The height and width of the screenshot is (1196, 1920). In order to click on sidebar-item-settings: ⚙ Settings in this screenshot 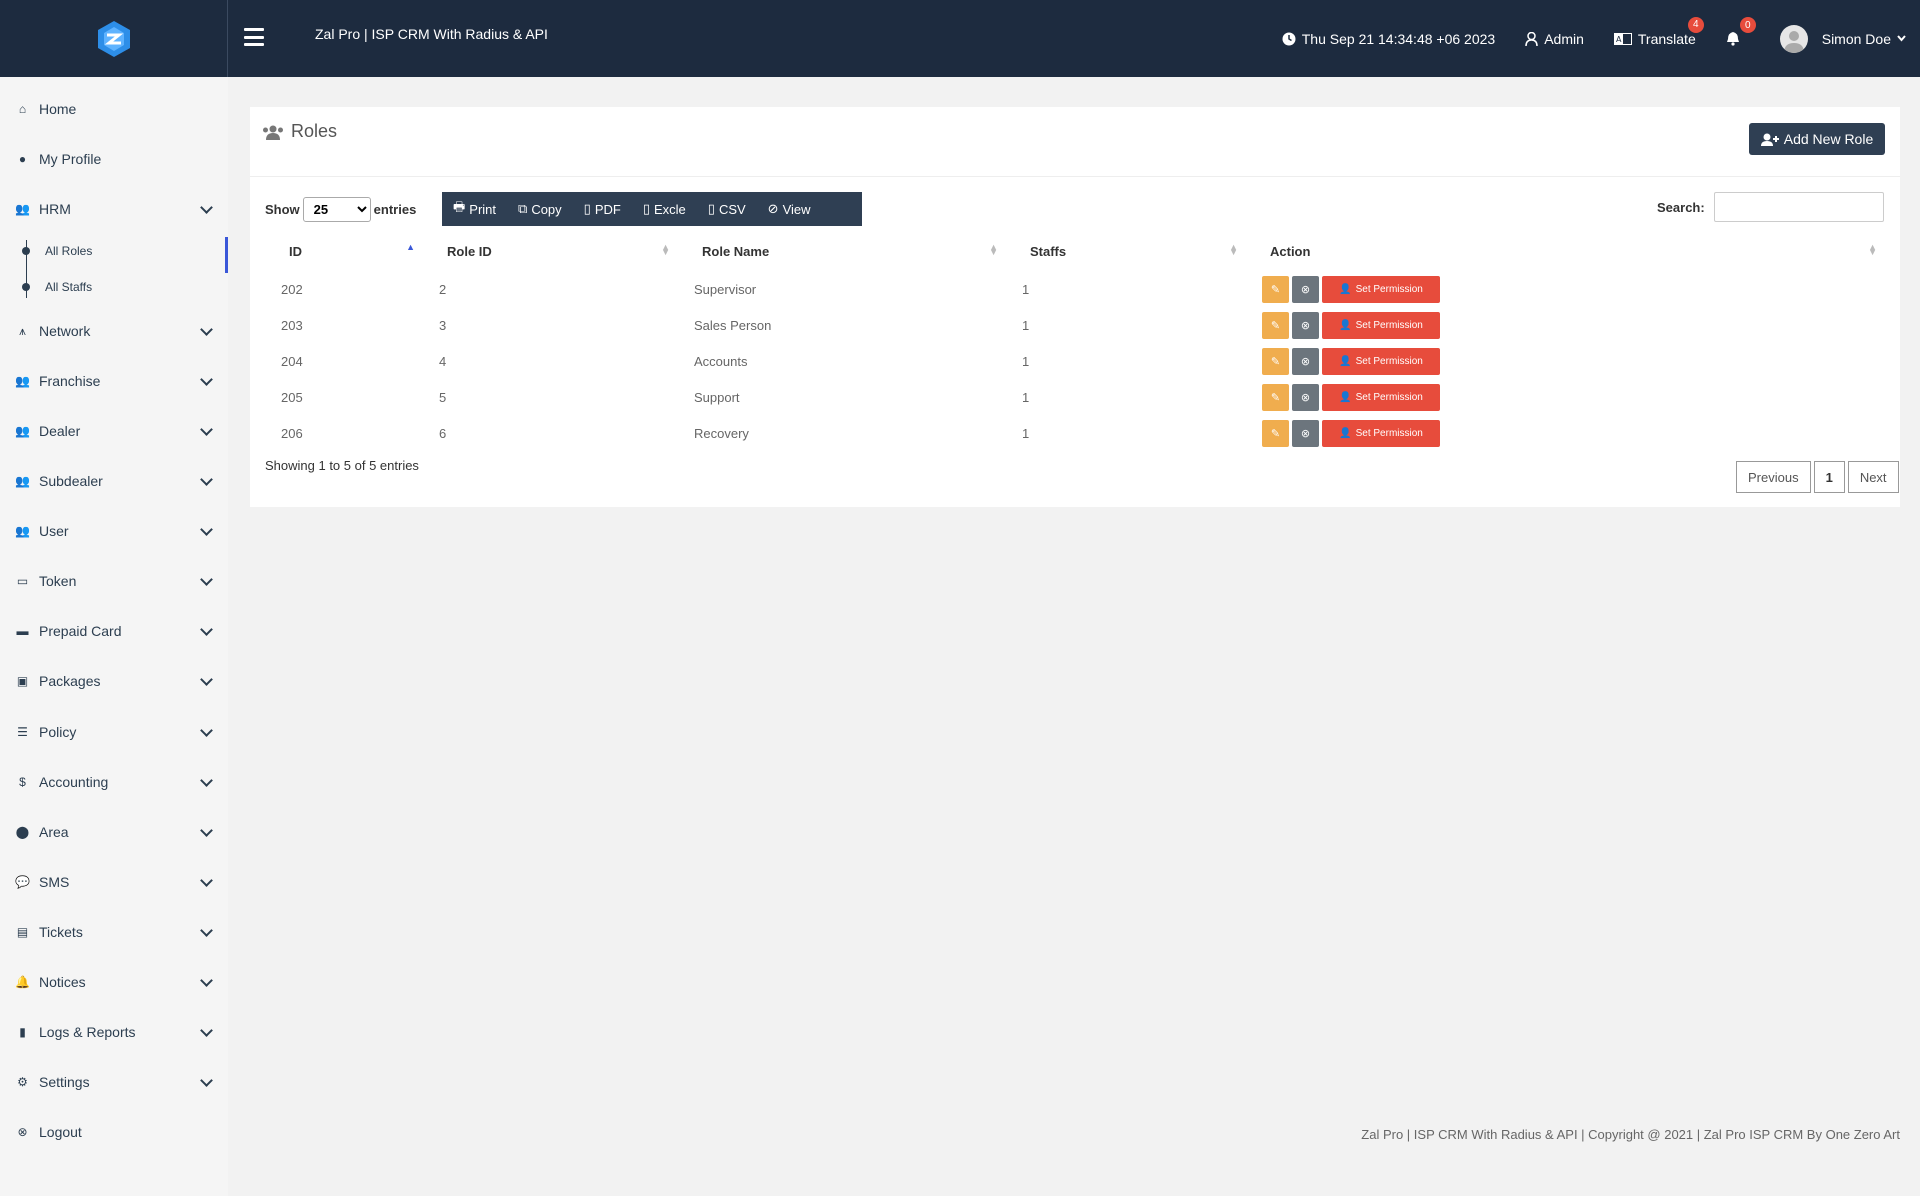, I will do `click(114, 1082)`.